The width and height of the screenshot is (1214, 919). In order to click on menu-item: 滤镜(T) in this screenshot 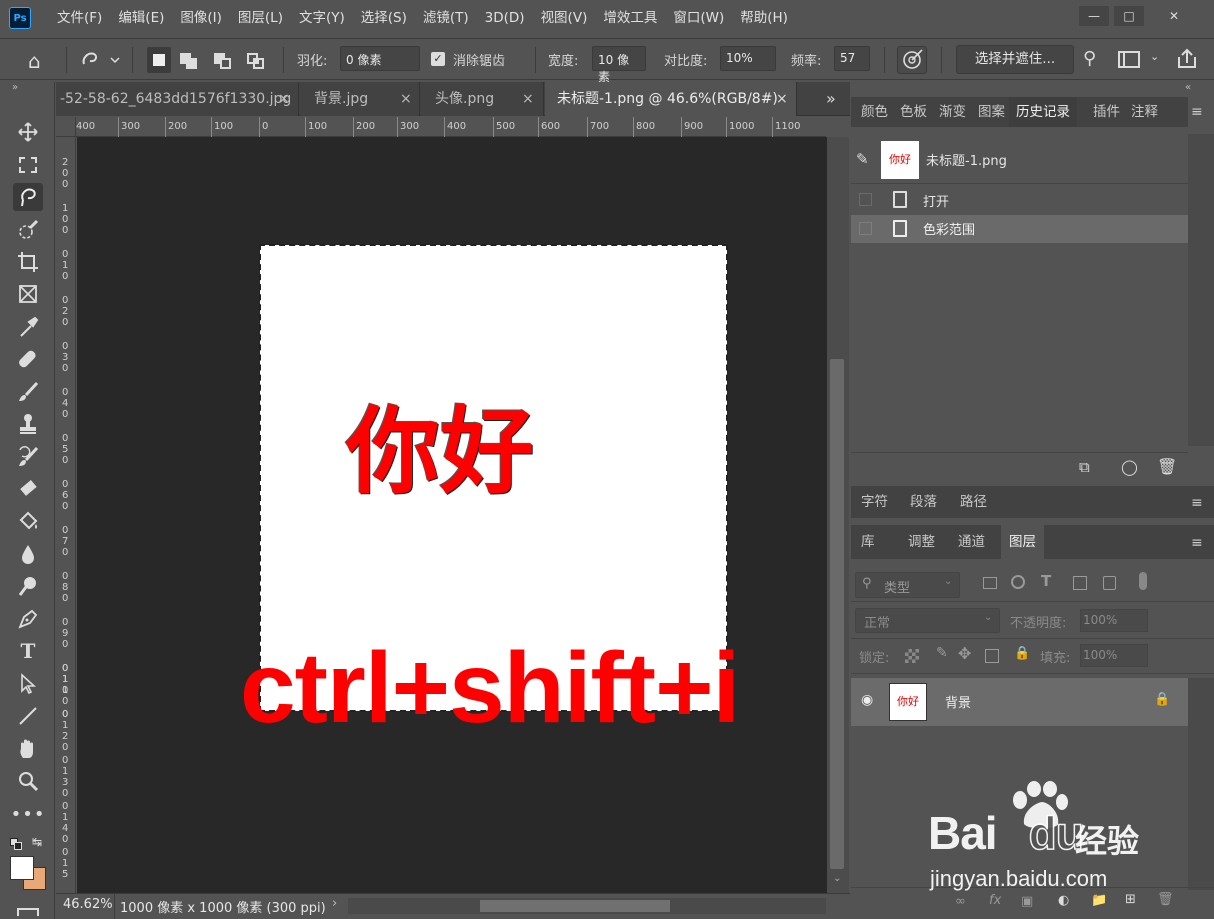, I will do `click(446, 18)`.